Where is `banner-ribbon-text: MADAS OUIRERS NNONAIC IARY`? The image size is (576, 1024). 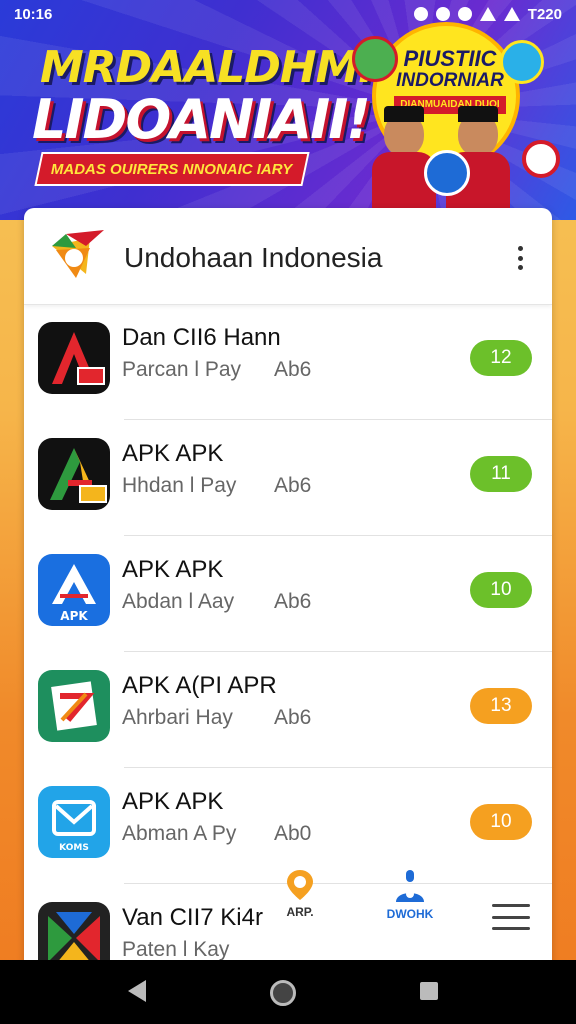
banner-ribbon-text: MADAS OUIRERS NNONAIC IARY is located at coordinates (172, 169).